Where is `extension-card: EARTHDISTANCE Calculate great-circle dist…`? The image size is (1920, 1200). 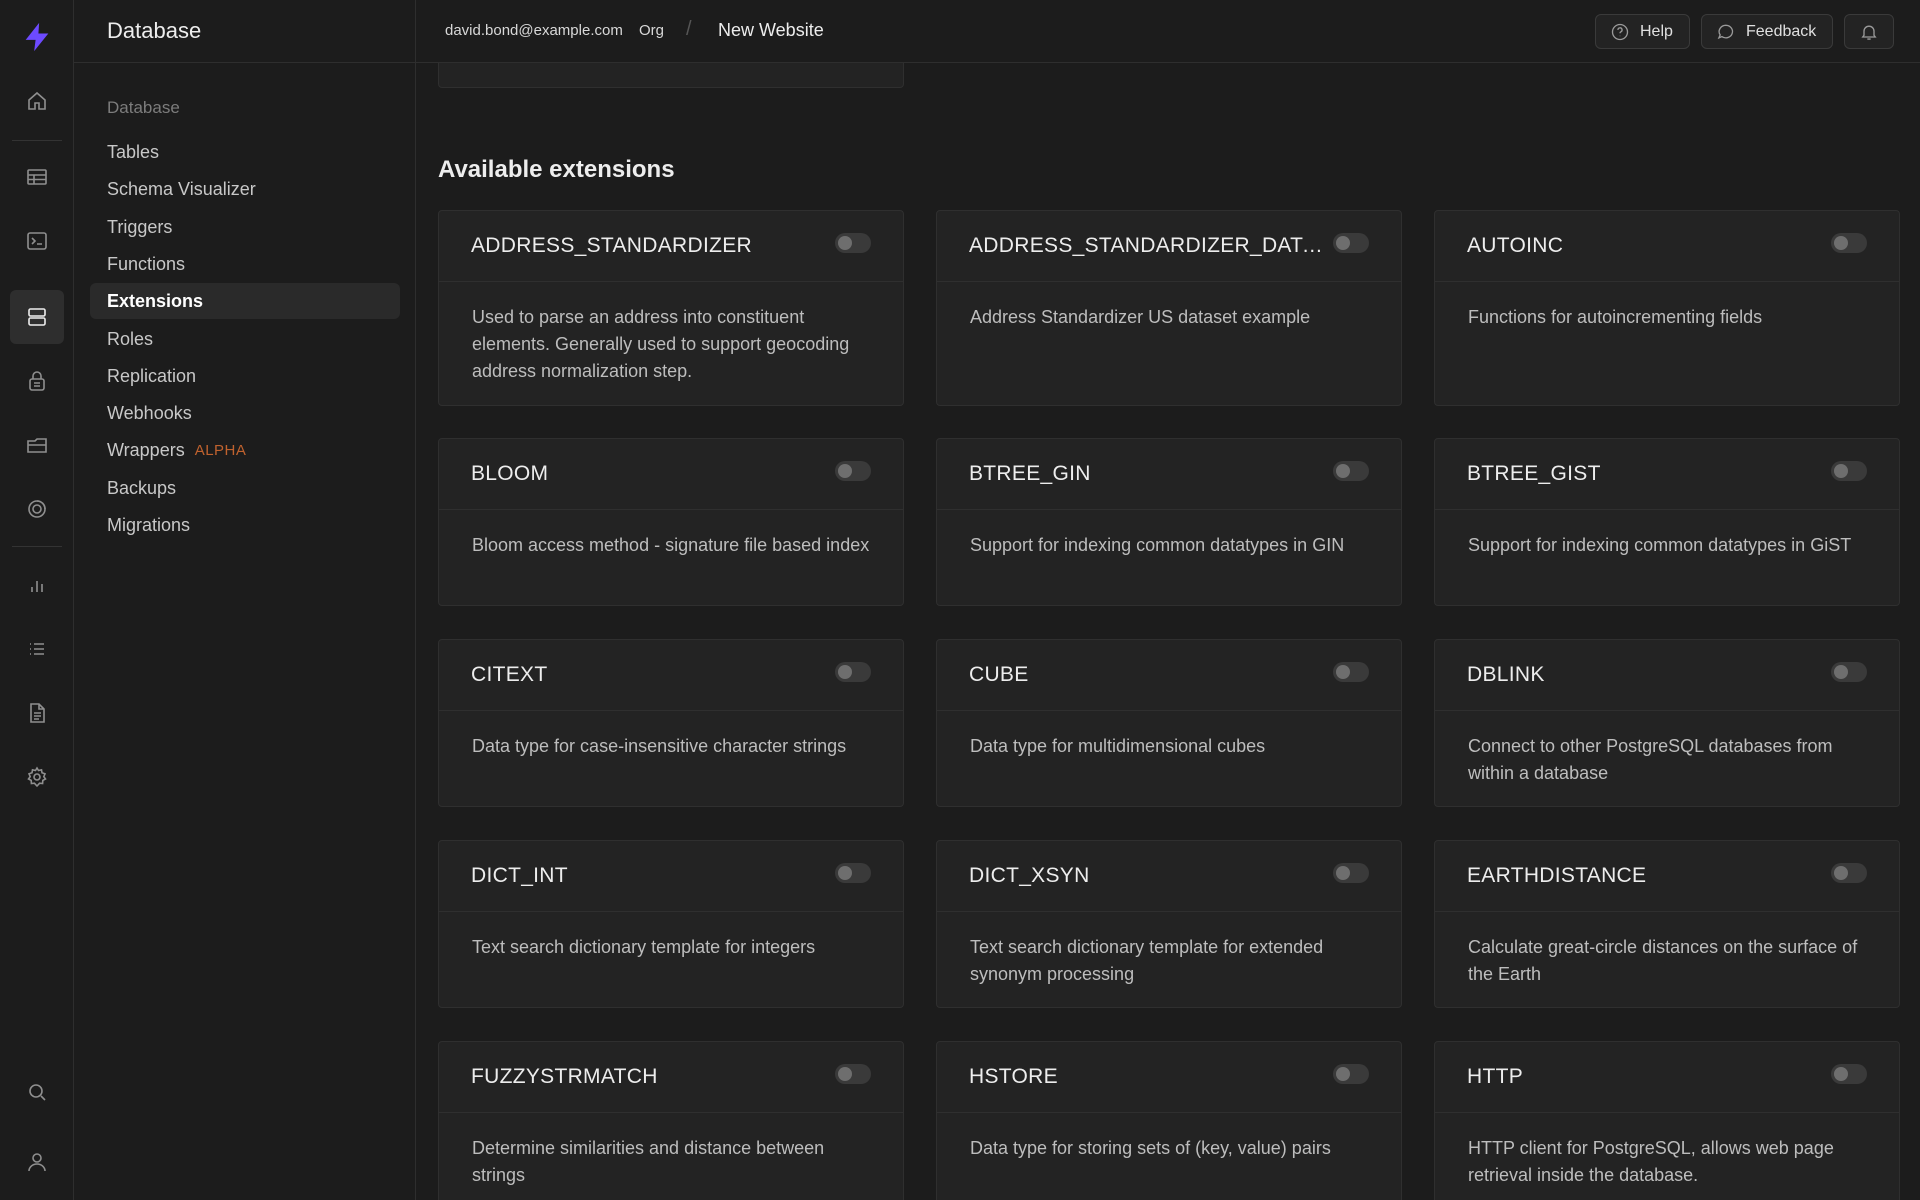 extension-card: EARTHDISTANCE Calculate great-circle dist… is located at coordinates (1667, 924).